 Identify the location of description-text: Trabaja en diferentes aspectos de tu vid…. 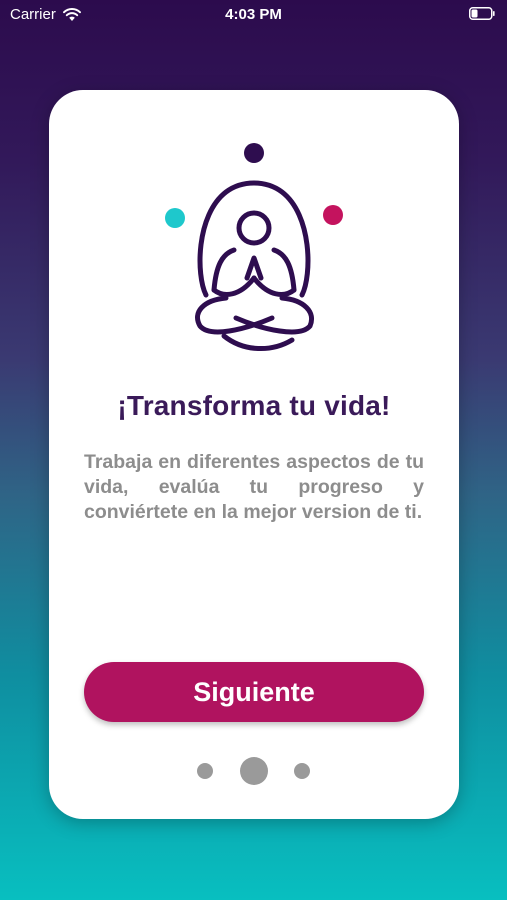
(254, 487).